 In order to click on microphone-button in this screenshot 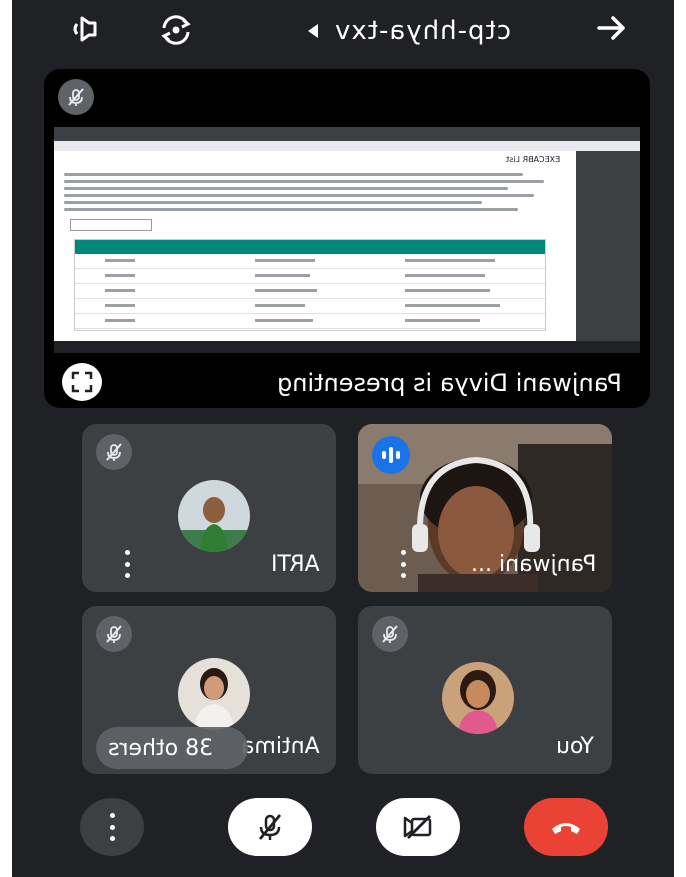, I will do `click(270, 827)`.